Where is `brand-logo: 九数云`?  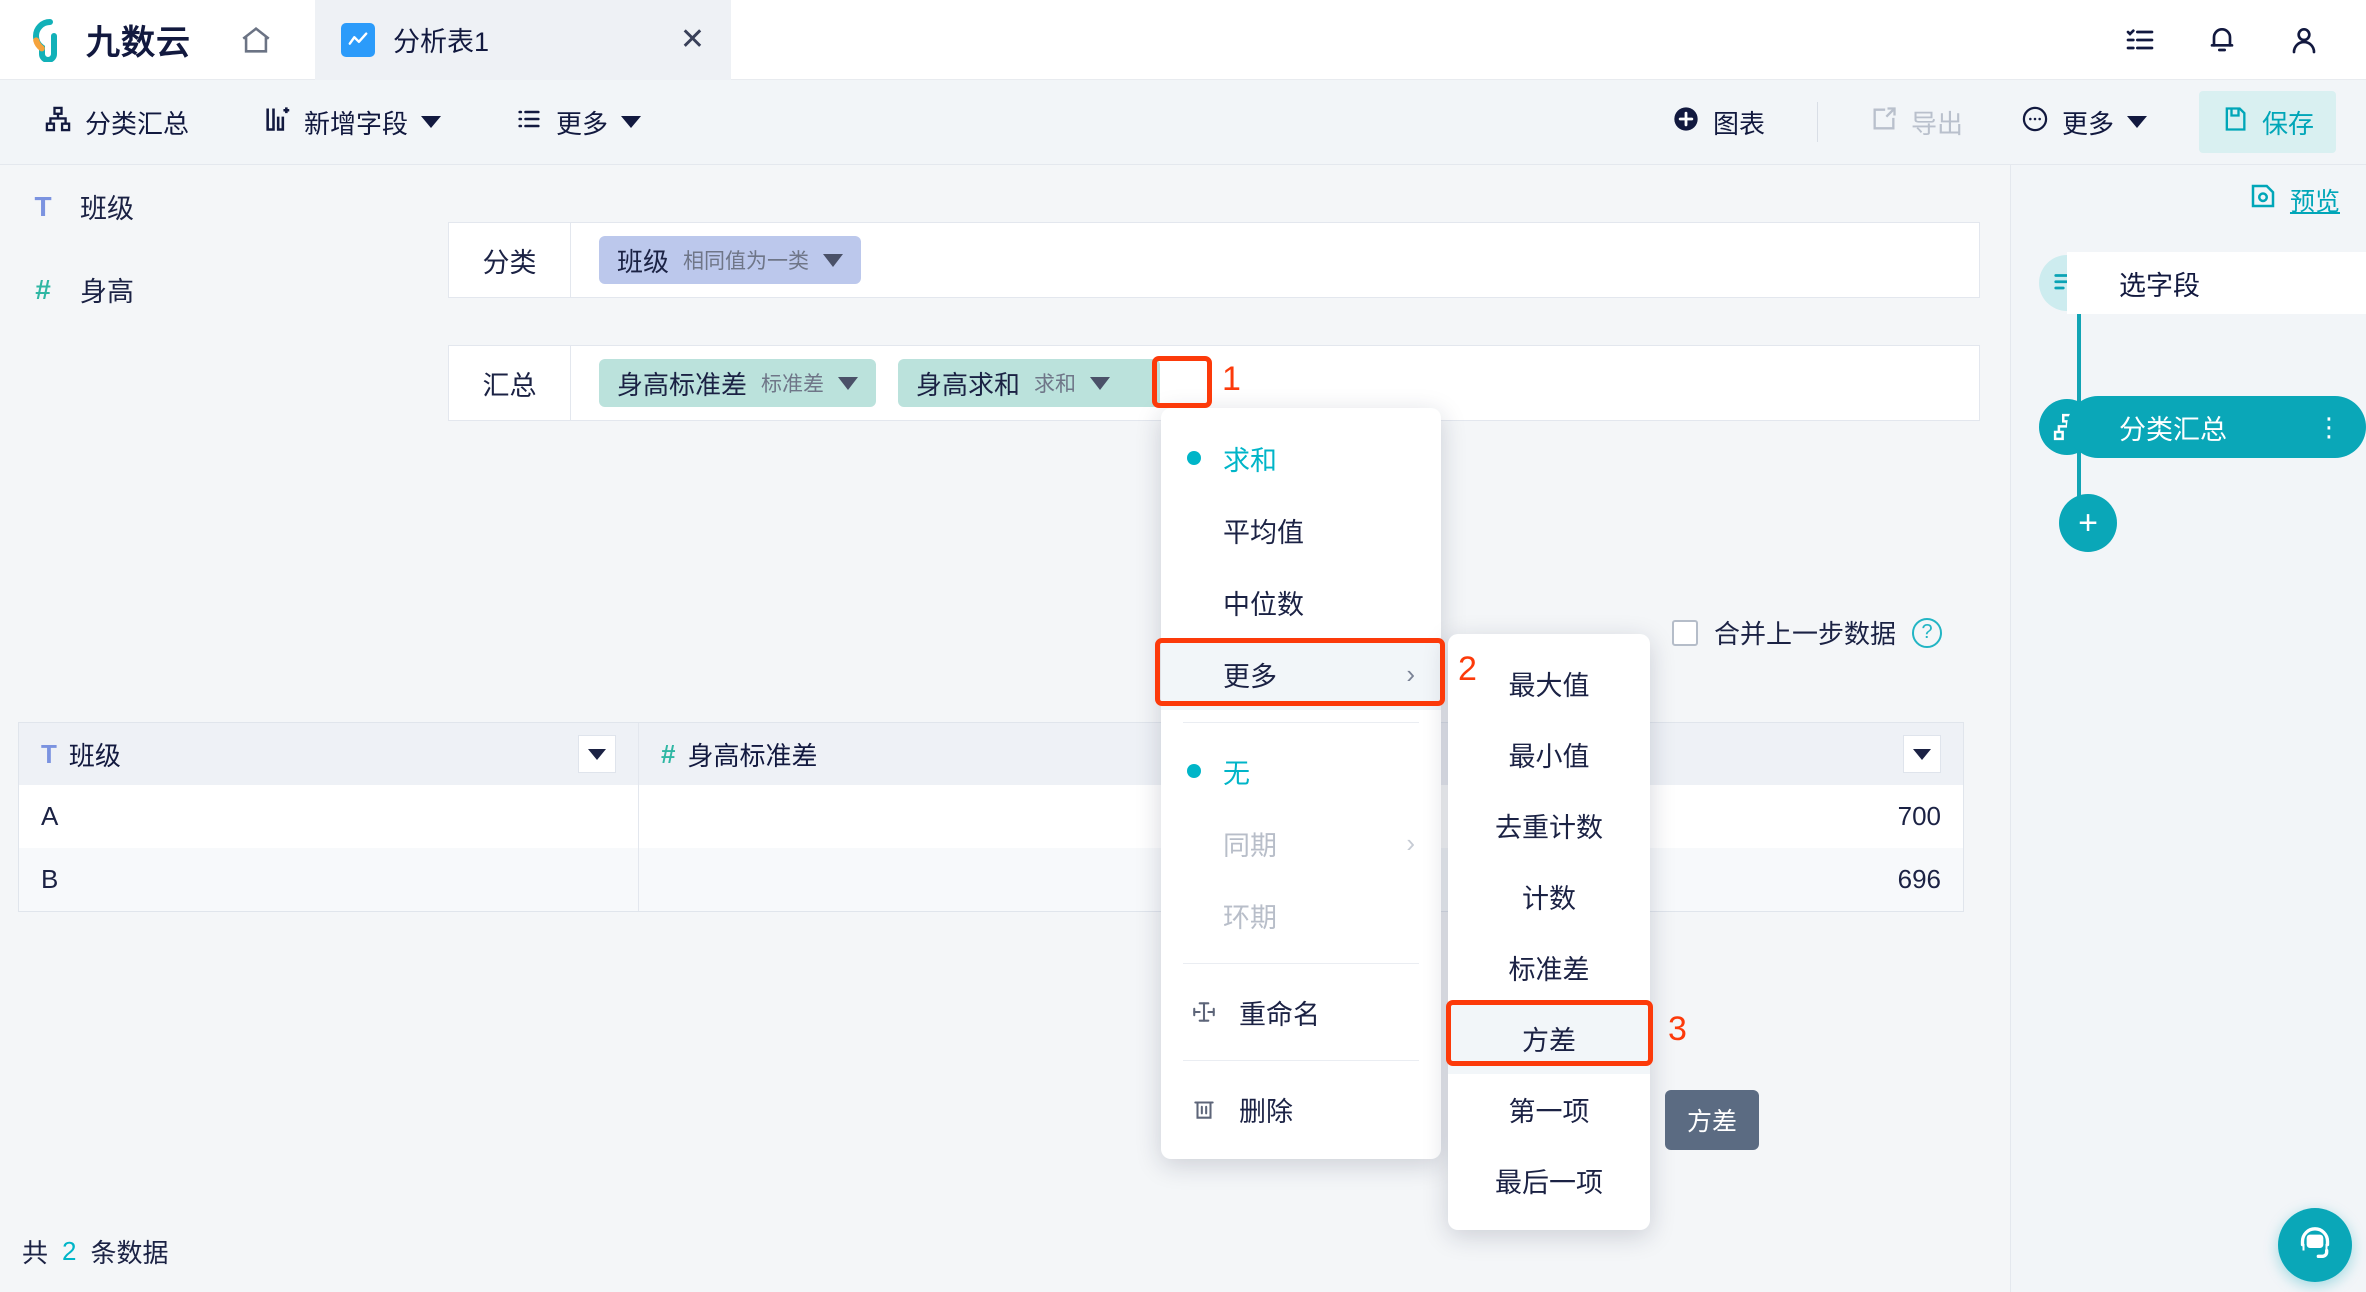
brand-logo: 九数云 is located at coordinates (95, 39).